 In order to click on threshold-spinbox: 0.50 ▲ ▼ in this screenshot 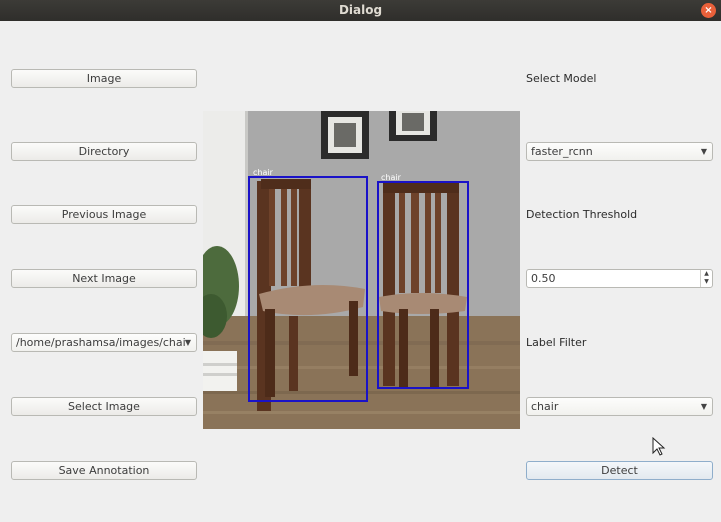, I will do `click(619, 278)`.